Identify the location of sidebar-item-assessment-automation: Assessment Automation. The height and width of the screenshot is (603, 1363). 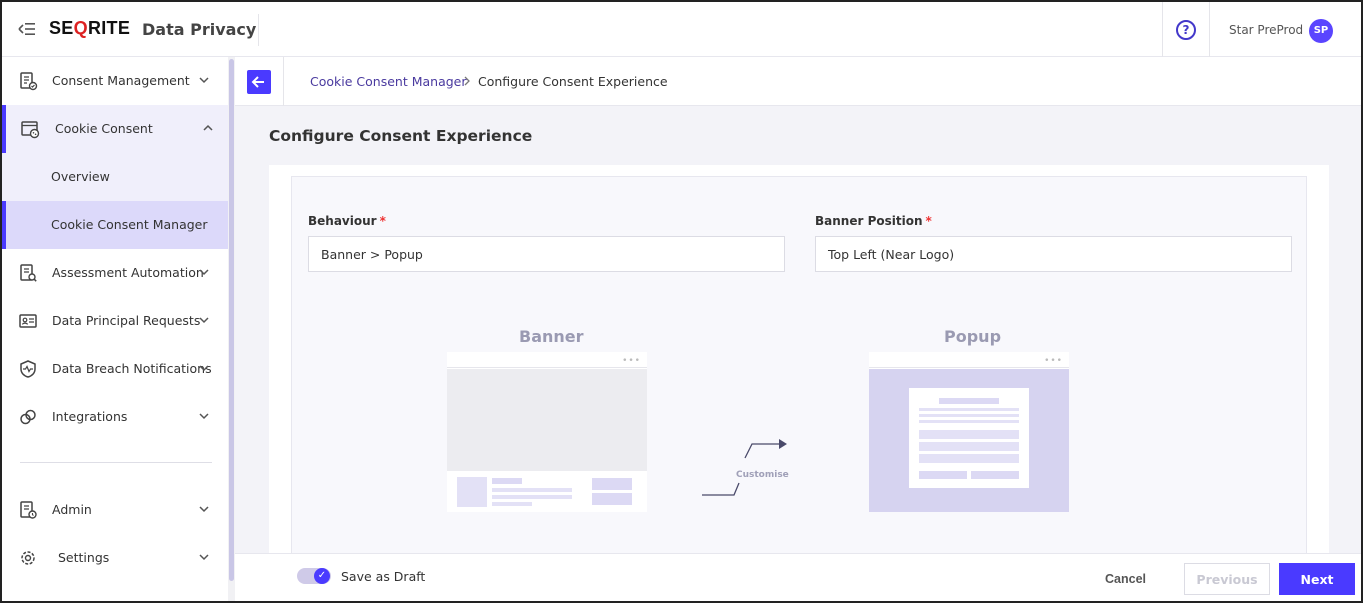
(115, 273).